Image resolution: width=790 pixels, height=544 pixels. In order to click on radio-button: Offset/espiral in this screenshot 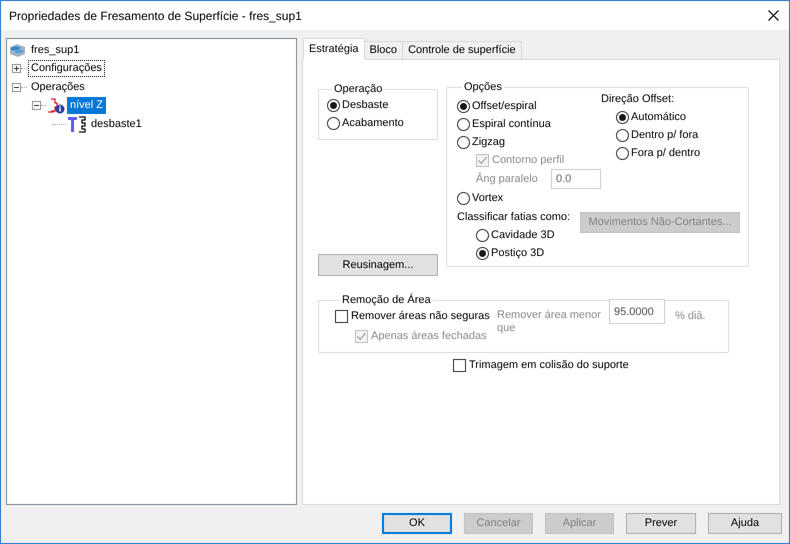, I will do `click(497, 106)`.